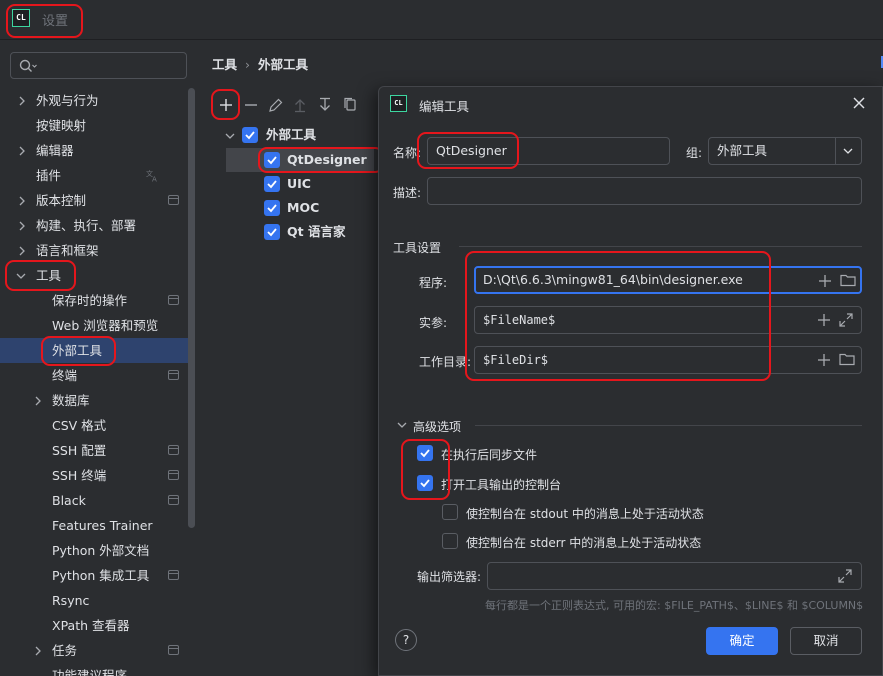 The image size is (883, 676). I want to click on move-down-icon, so click(325, 104).